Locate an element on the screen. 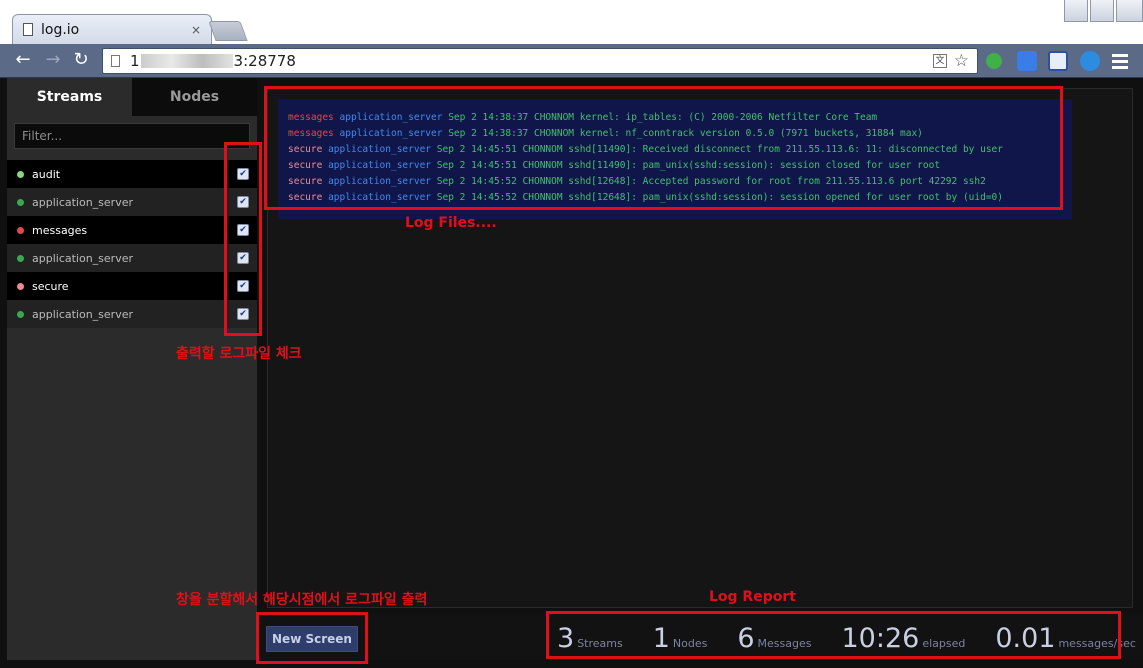 The image size is (1143, 668). annotation-box-report is located at coordinates (833, 635).